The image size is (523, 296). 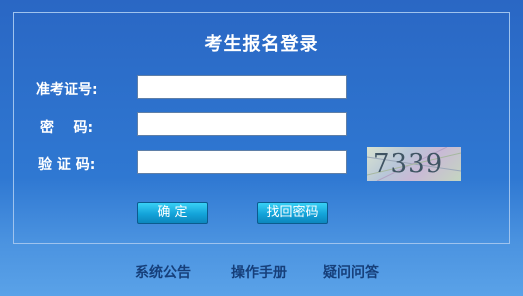 What do you see at coordinates (163, 272) in the screenshot?
I see `announcement-link: 系统公告` at bounding box center [163, 272].